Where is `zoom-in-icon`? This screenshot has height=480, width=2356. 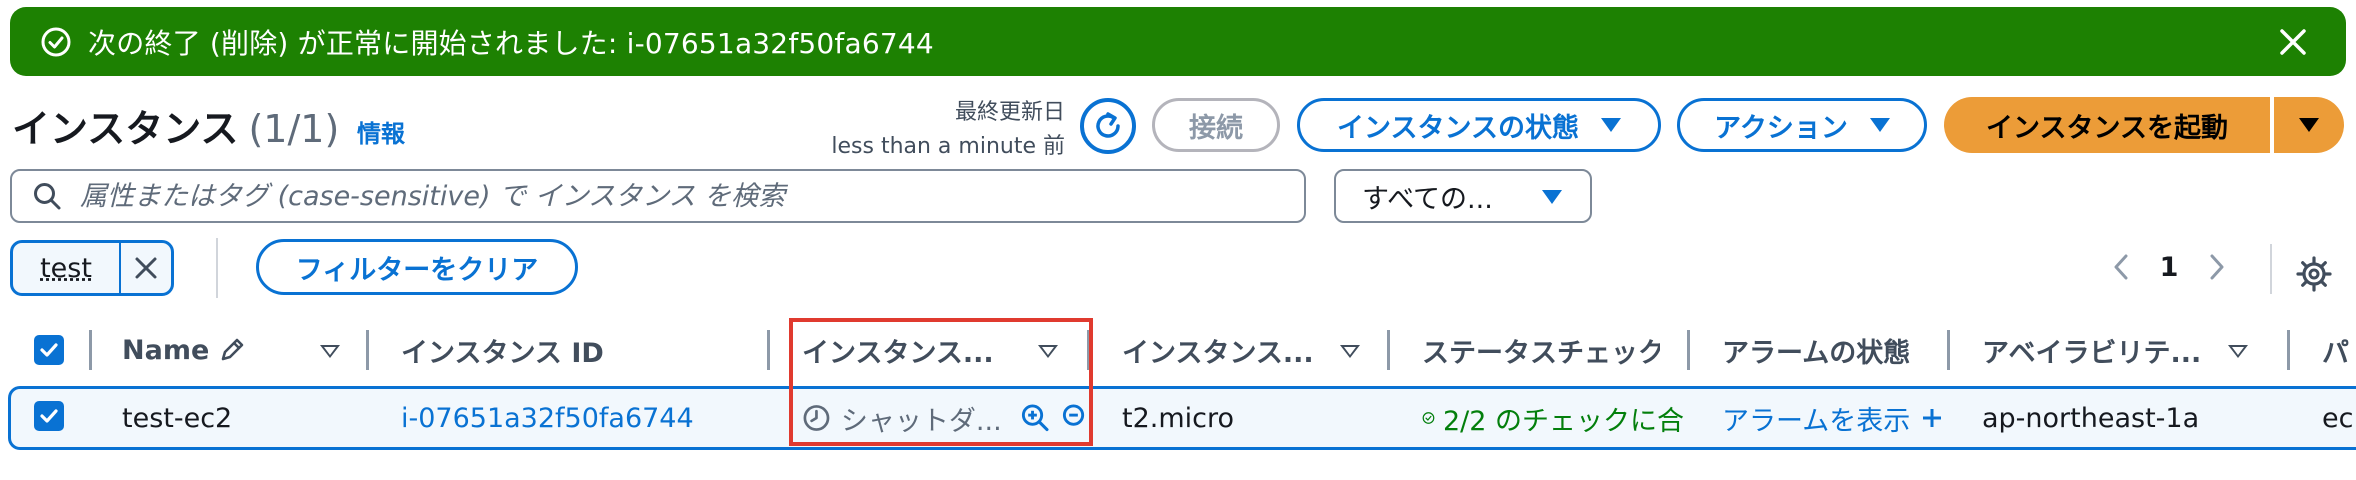
zoom-in-icon is located at coordinates (1035, 418).